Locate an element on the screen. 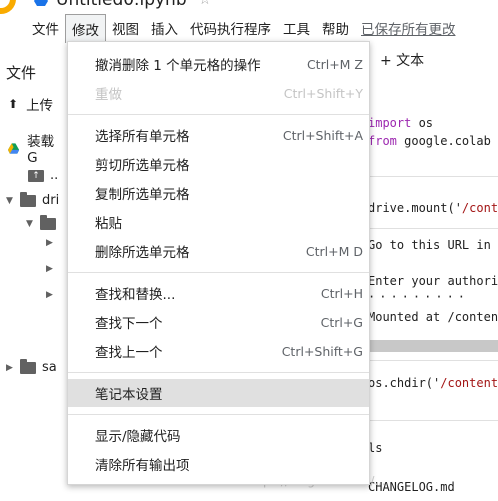 The width and height of the screenshot is (498, 501). menu-item-label: 显示/隐藏代码 is located at coordinates (138, 437).